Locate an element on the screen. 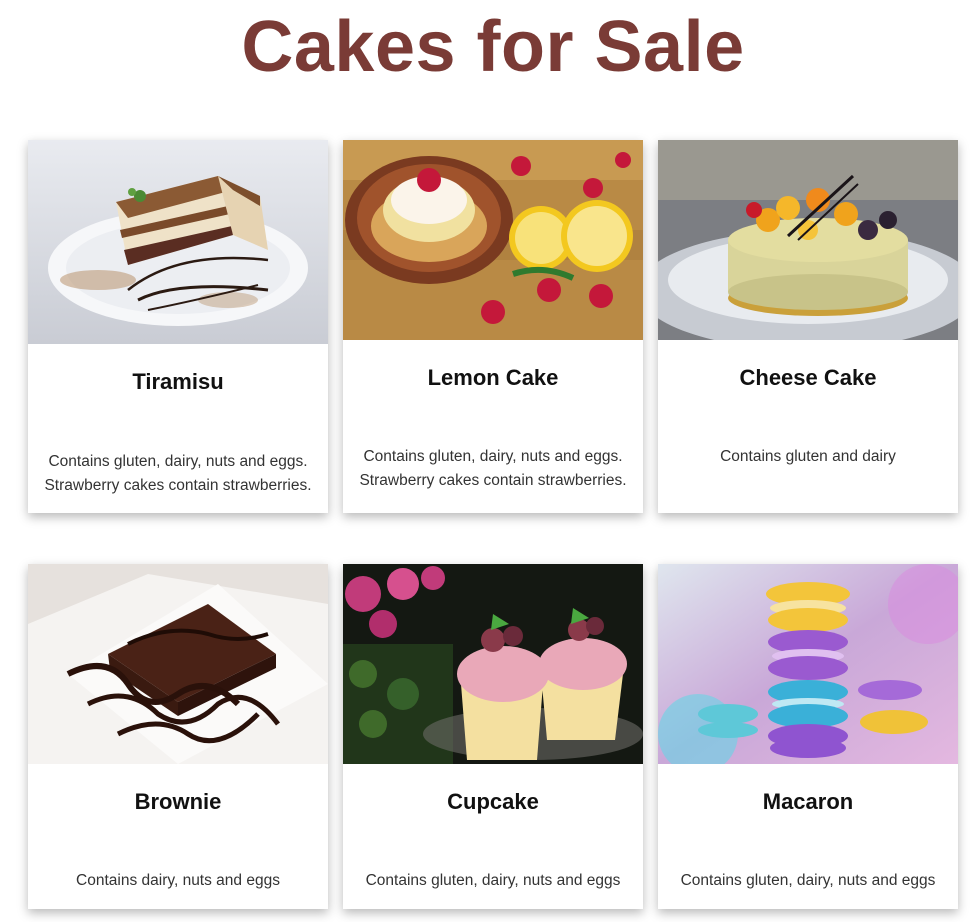 The height and width of the screenshot is (922, 974). cake-name: Lemon Cake is located at coordinates (493, 377).